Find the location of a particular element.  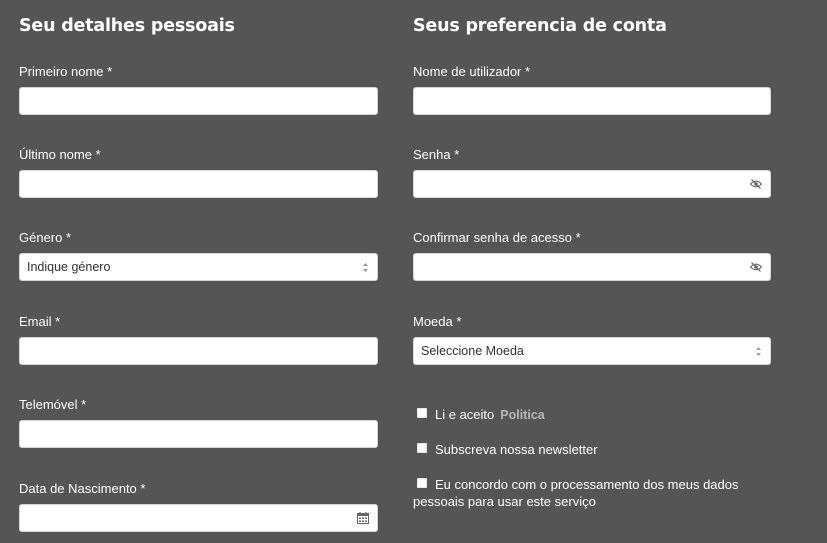

currency-selected-value: Seleccione Moeda is located at coordinates (472, 351).